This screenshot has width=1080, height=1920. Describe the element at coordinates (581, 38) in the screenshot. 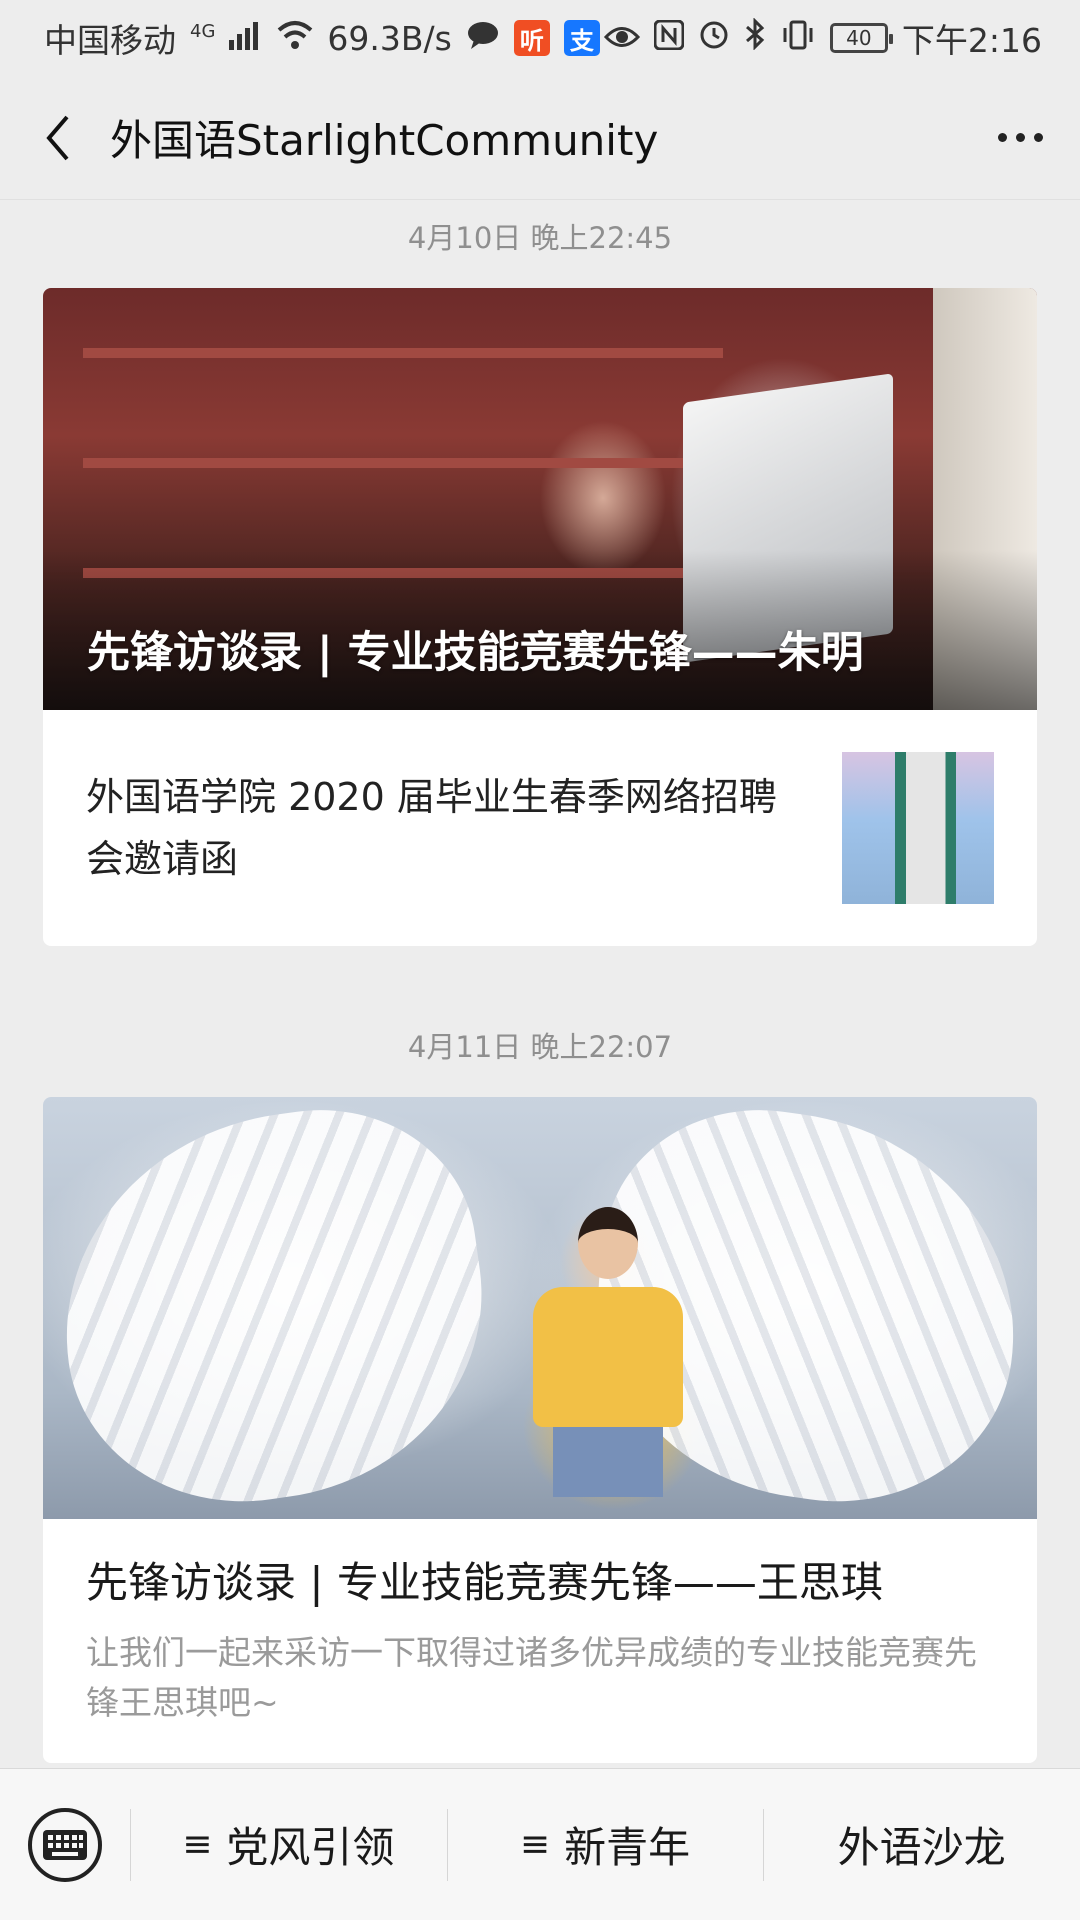

I see `app-badge-alipay-icon: 支` at that location.